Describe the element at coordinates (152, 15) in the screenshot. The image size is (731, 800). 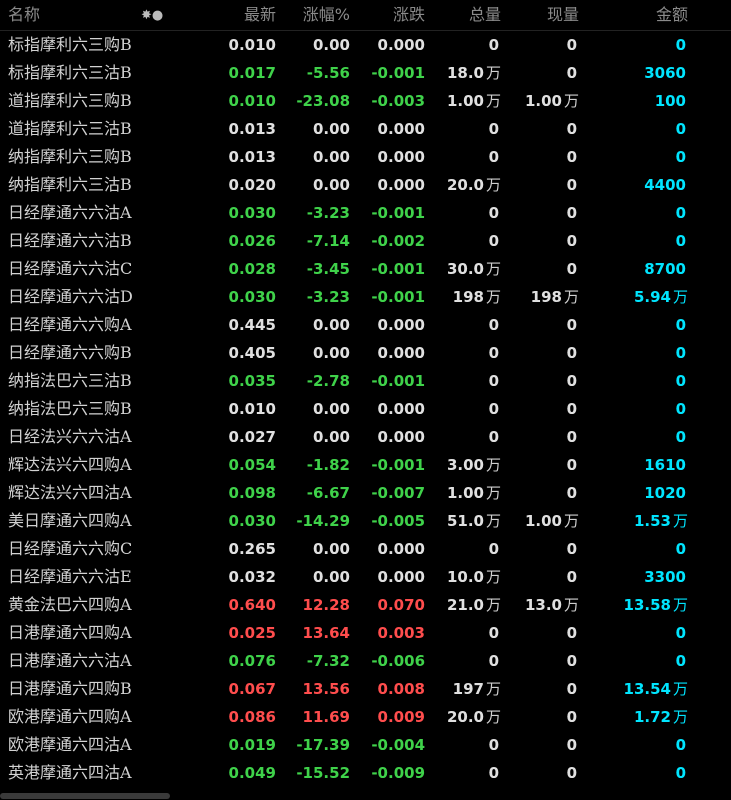
I see `column-settings-icon: ✸●` at that location.